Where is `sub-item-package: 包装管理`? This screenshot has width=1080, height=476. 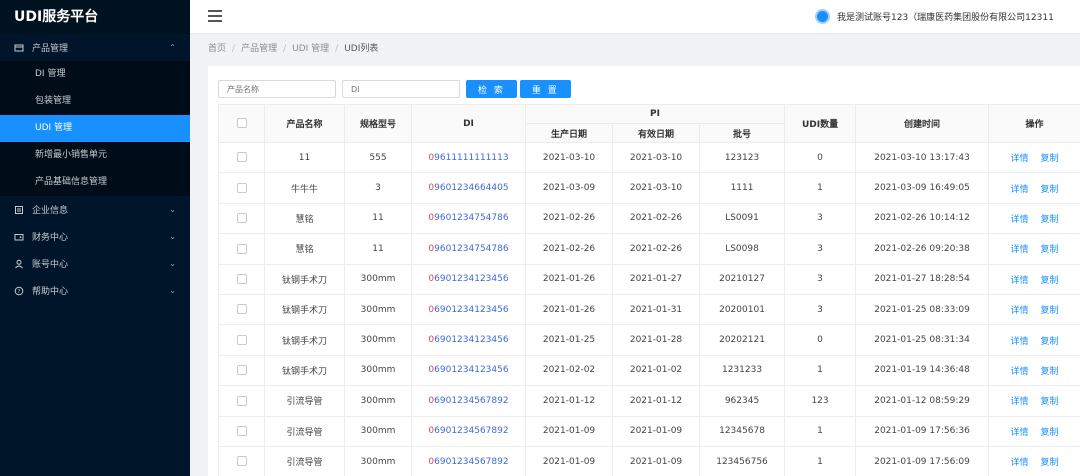 sub-item-package: 包装管理 is located at coordinates (95, 101).